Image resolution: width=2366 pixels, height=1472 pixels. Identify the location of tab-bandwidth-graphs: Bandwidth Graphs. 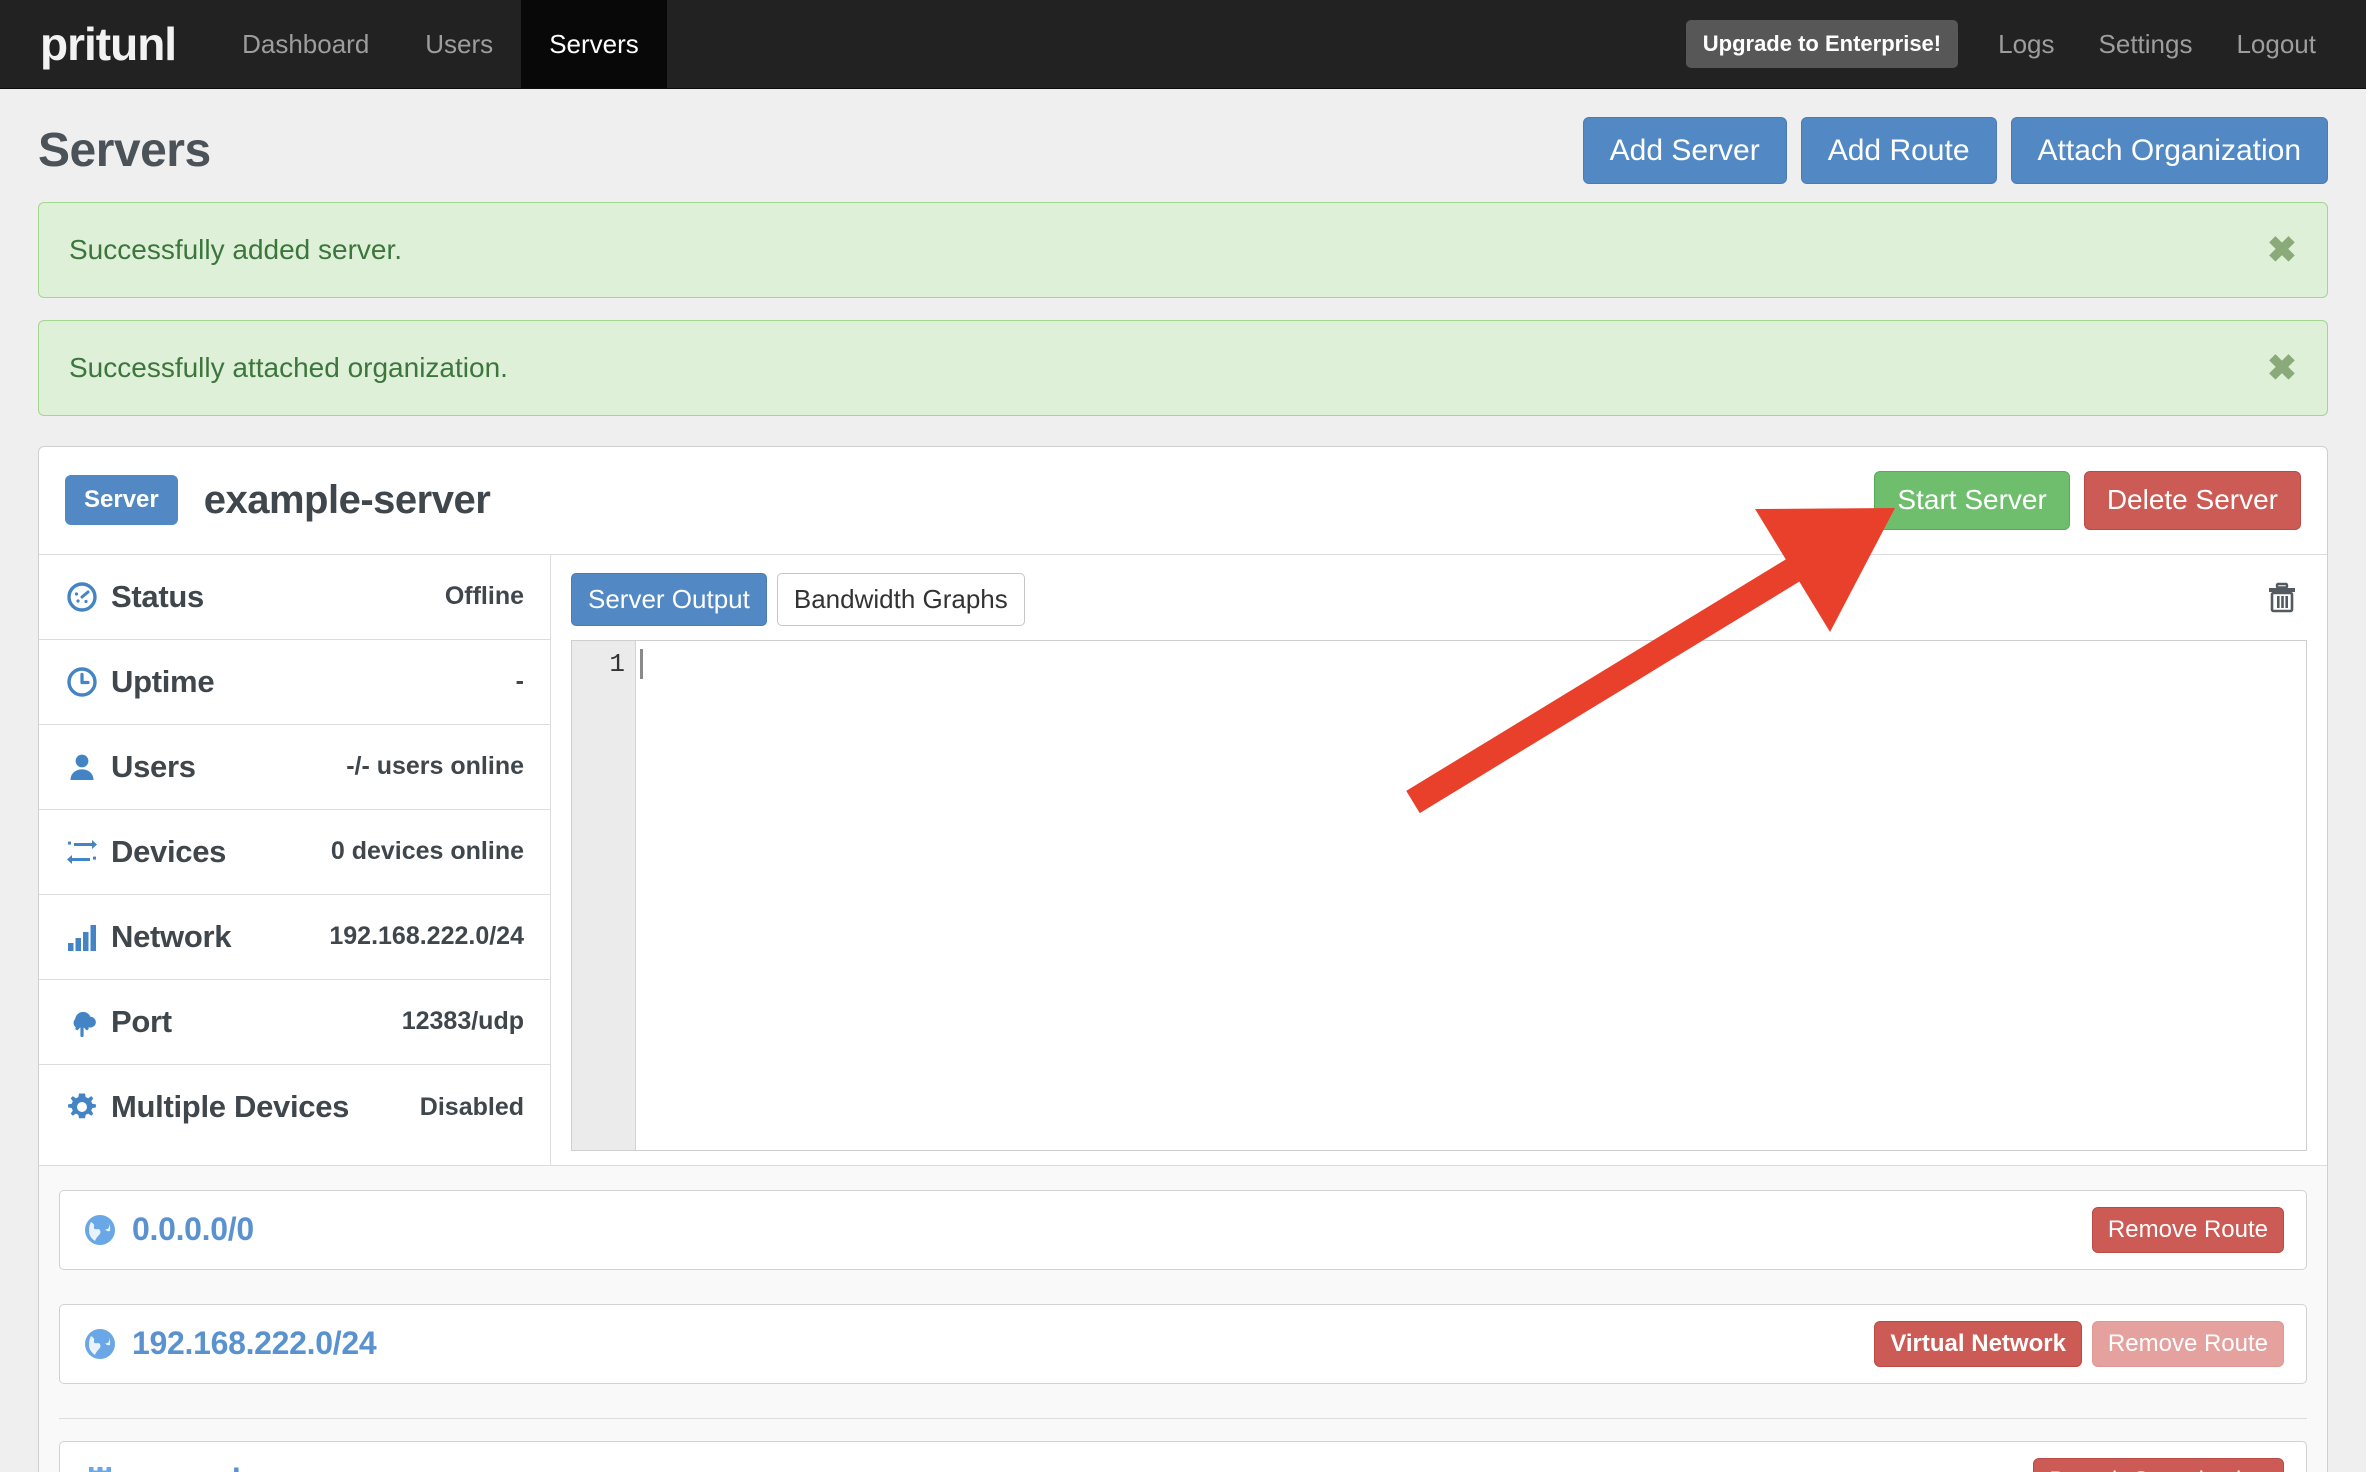
(900, 599).